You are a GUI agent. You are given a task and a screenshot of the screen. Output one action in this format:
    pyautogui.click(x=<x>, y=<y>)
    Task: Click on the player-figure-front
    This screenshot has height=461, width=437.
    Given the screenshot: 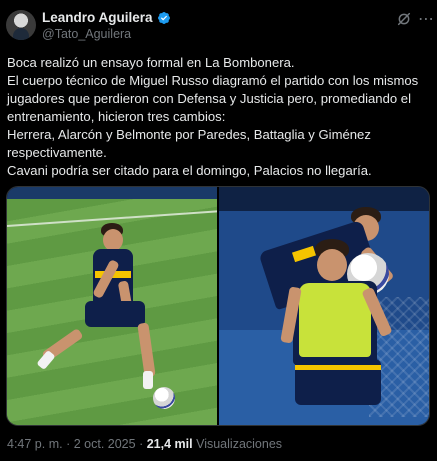 What is the action you would take?
    pyautogui.click(x=330, y=332)
    